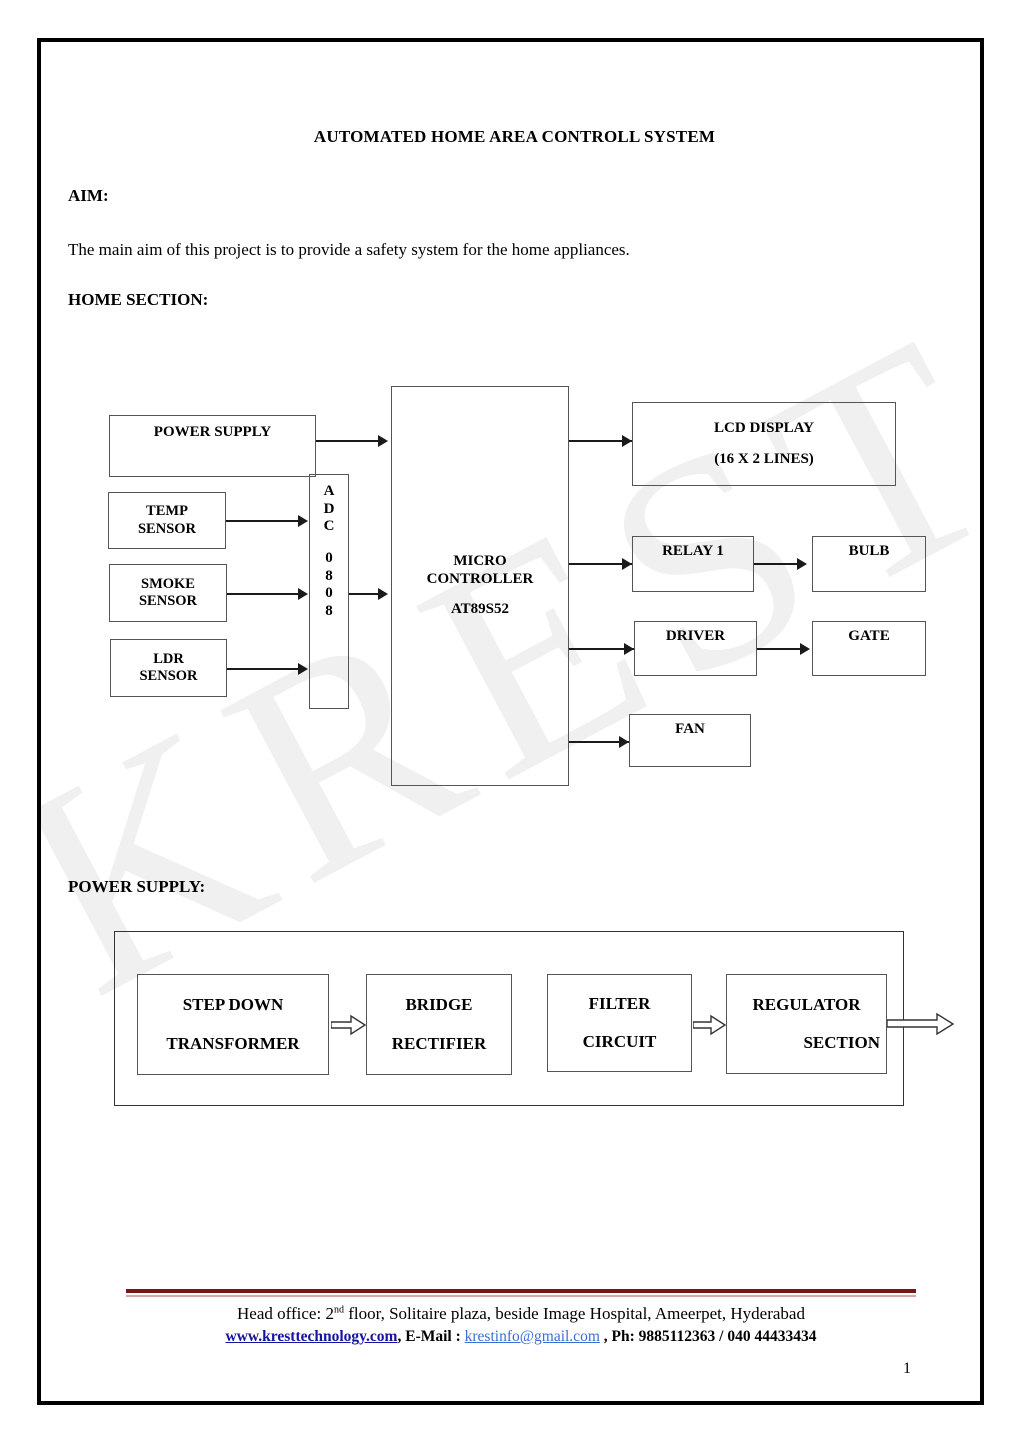  I want to click on footer-phone: , Ph: 9885112363 / 040 44433434, so click(708, 1336).